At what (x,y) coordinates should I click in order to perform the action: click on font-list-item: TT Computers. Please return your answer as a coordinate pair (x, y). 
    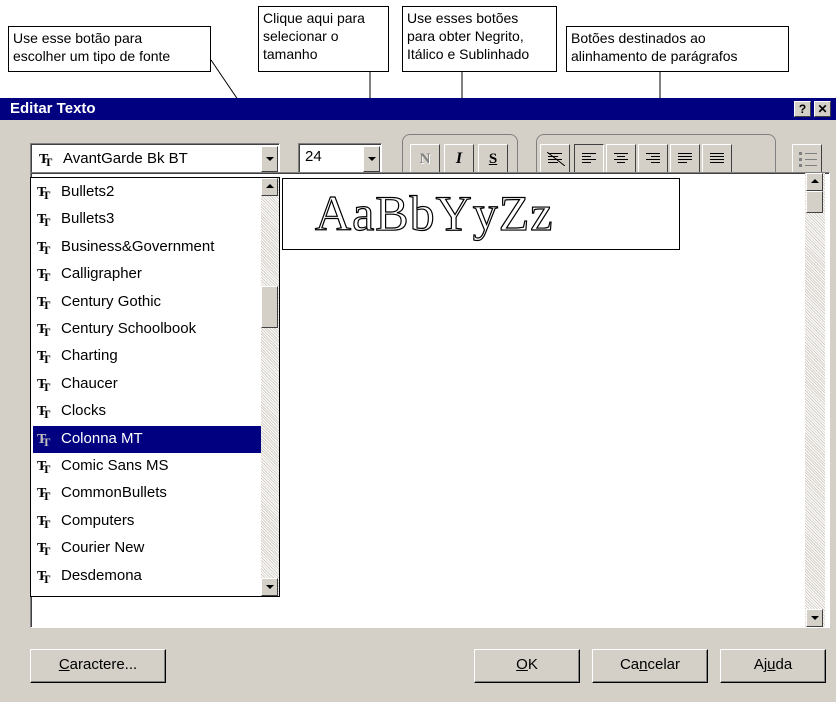
    Looking at the image, I should click on (147, 521).